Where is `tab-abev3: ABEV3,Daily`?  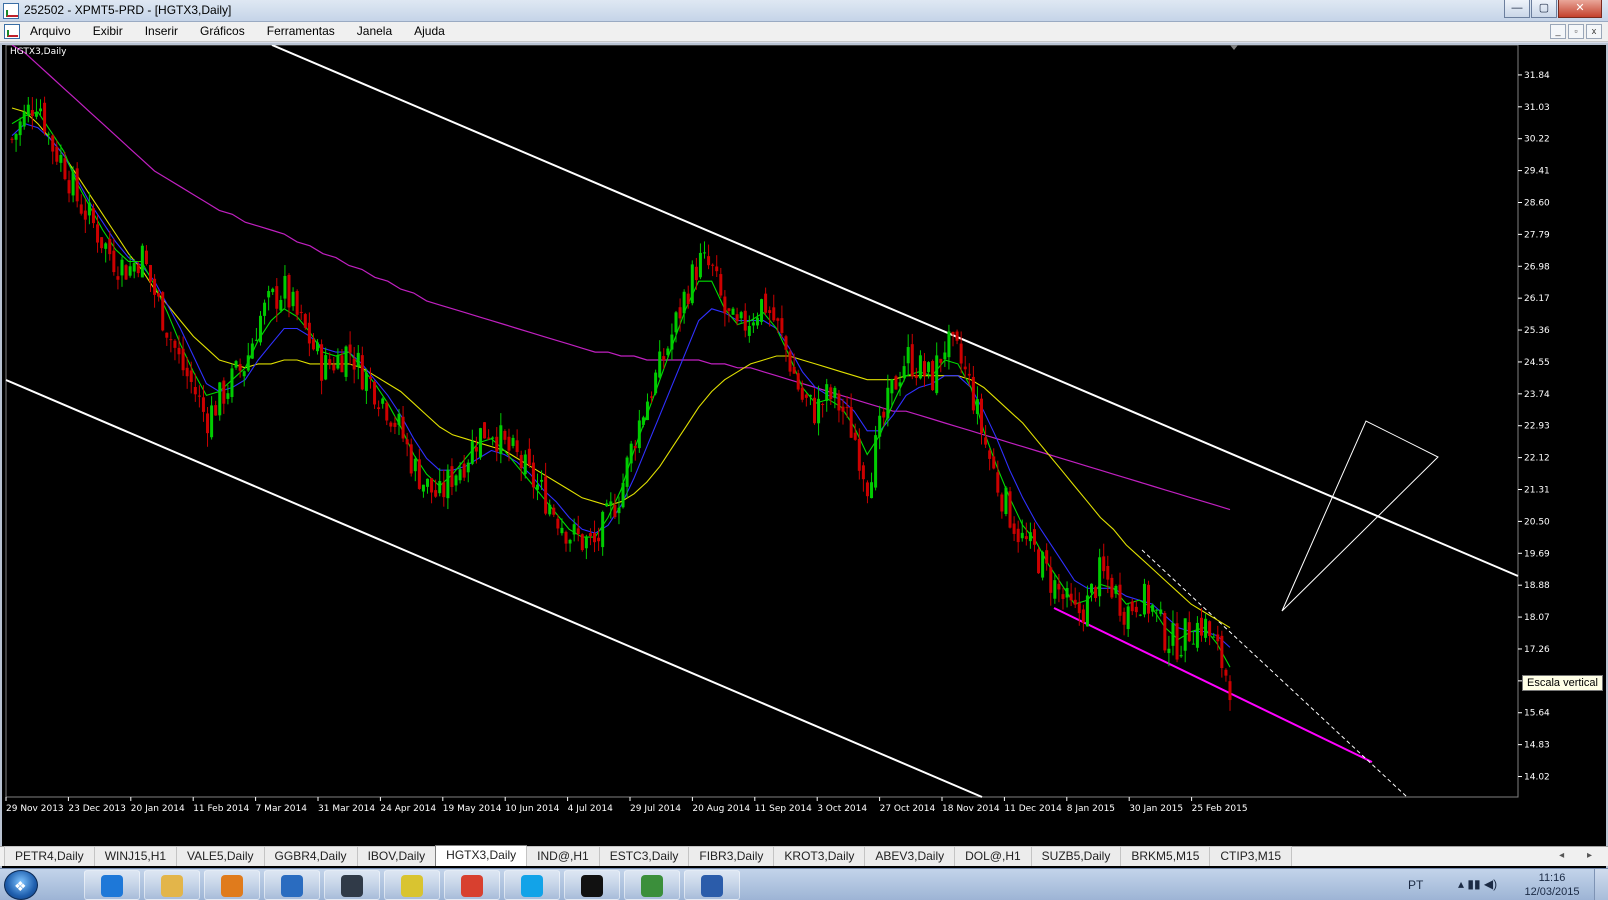
tab-abev3: ABEV3,Daily is located at coordinates (910, 856).